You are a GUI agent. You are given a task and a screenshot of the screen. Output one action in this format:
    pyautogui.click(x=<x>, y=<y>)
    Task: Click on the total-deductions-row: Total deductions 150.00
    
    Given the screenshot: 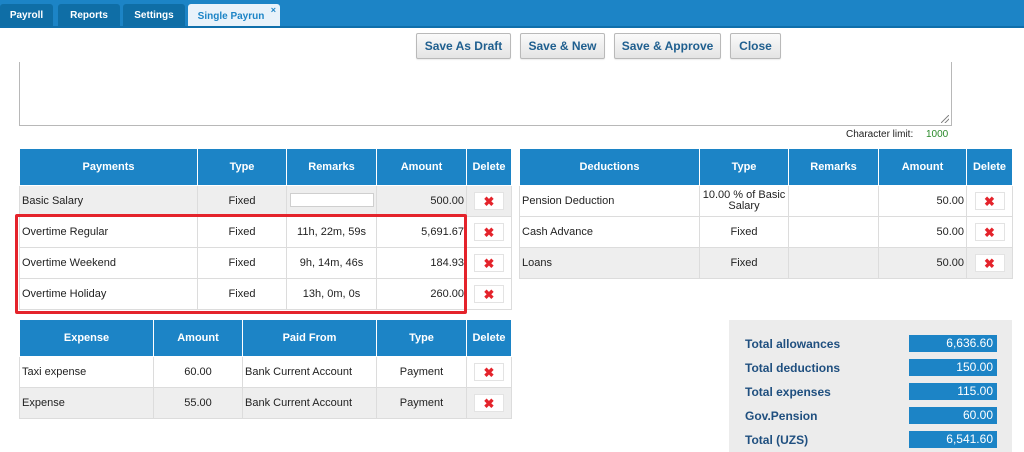 What is the action you would take?
    pyautogui.click(x=870, y=368)
    